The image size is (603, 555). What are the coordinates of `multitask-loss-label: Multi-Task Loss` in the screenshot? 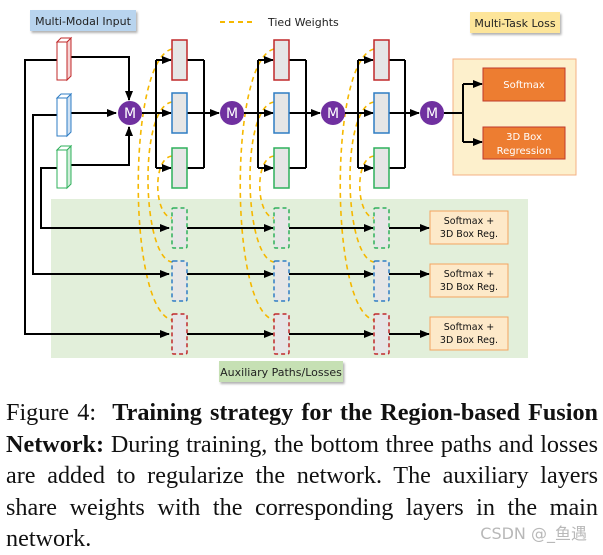 It's located at (515, 22).